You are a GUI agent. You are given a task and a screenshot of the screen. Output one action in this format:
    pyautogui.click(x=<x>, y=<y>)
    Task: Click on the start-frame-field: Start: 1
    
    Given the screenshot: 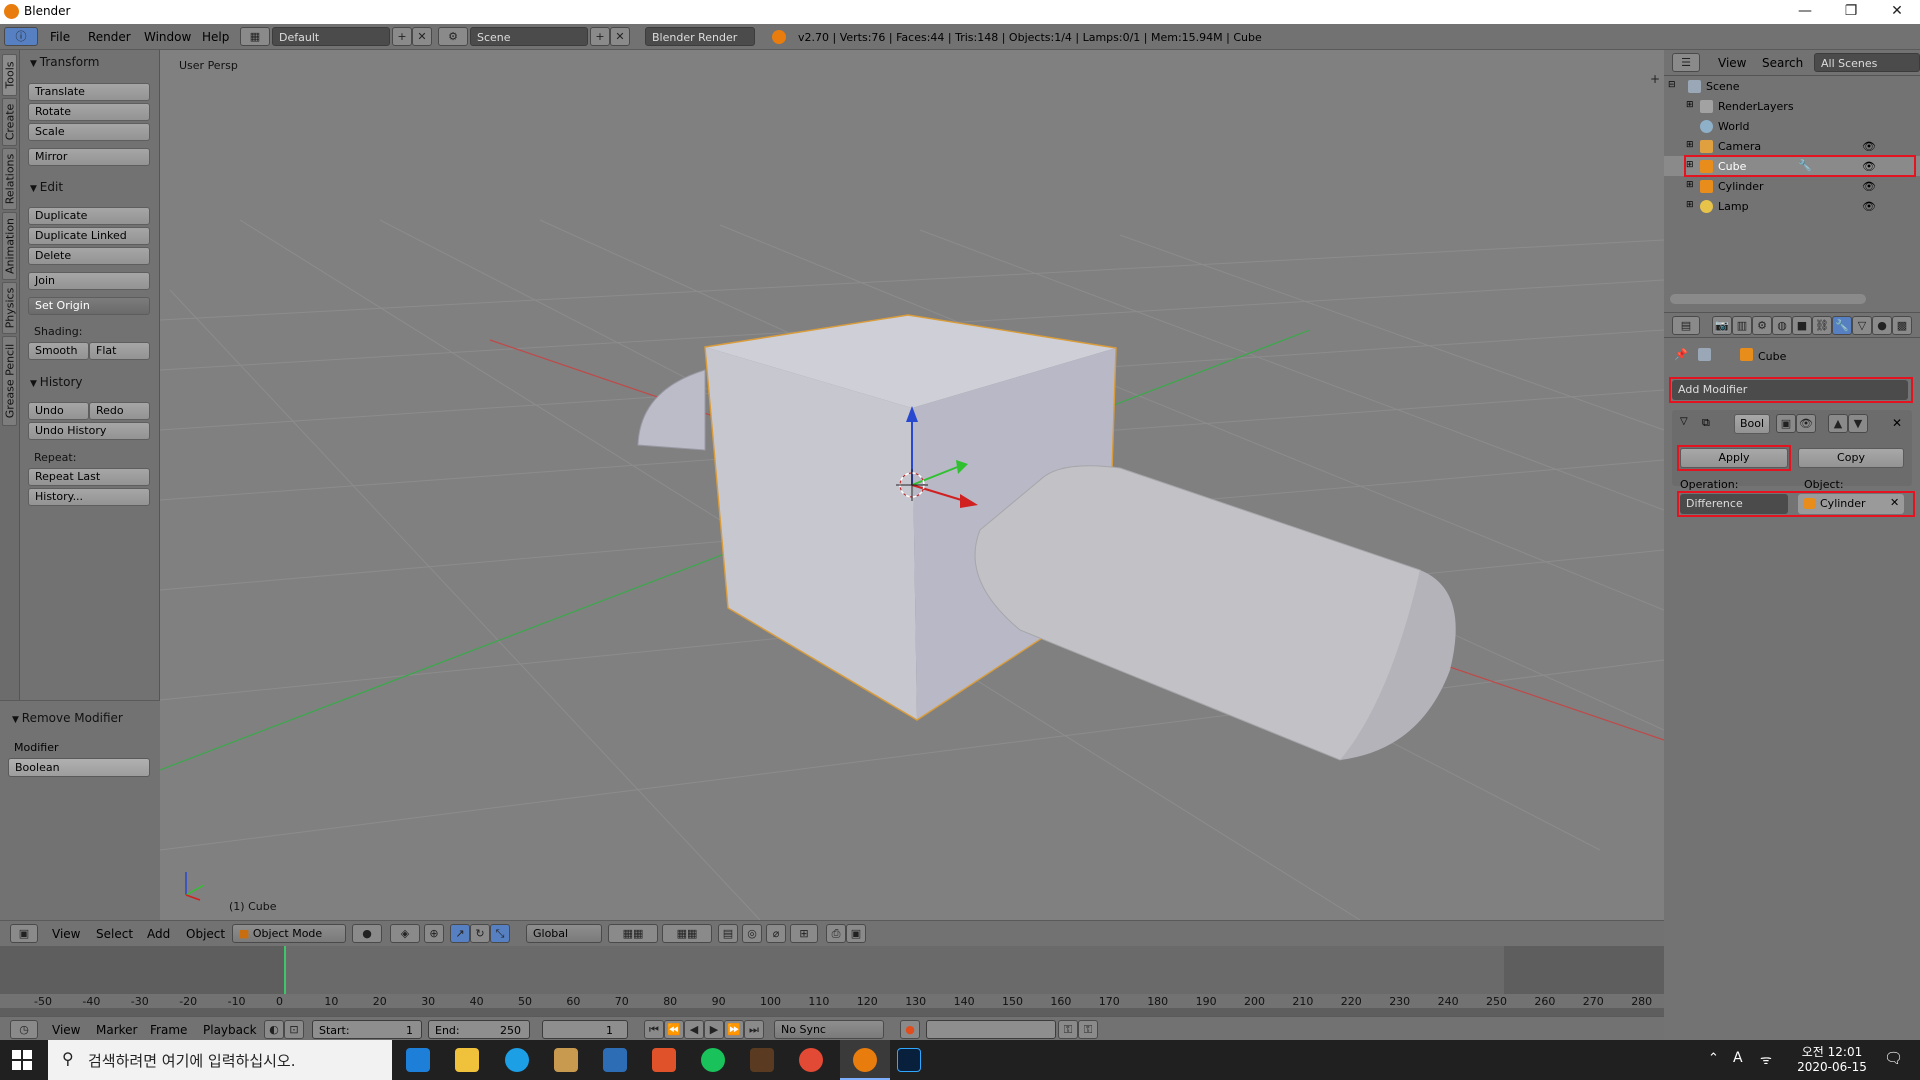 What is the action you would take?
    pyautogui.click(x=367, y=1029)
    